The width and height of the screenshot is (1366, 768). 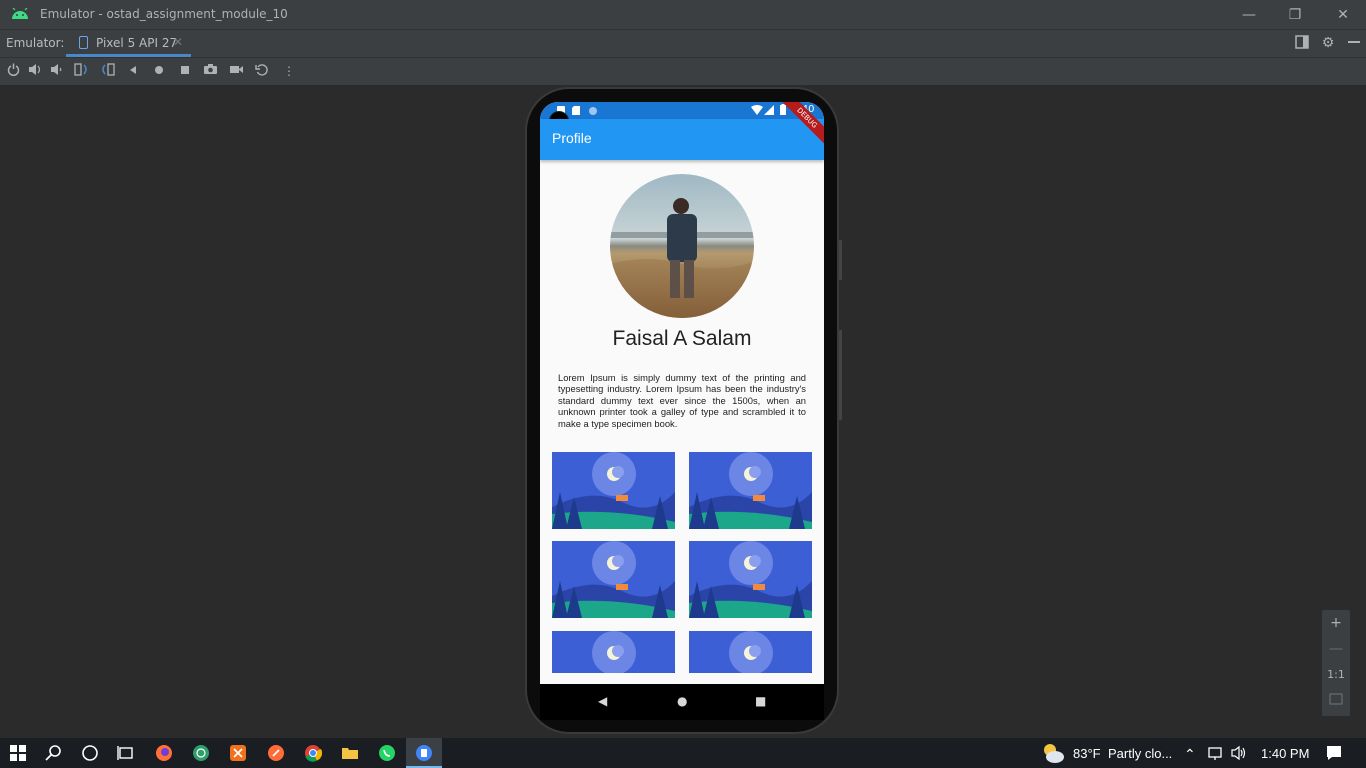 What do you see at coordinates (57, 71) in the screenshot?
I see `volume-down-icon` at bounding box center [57, 71].